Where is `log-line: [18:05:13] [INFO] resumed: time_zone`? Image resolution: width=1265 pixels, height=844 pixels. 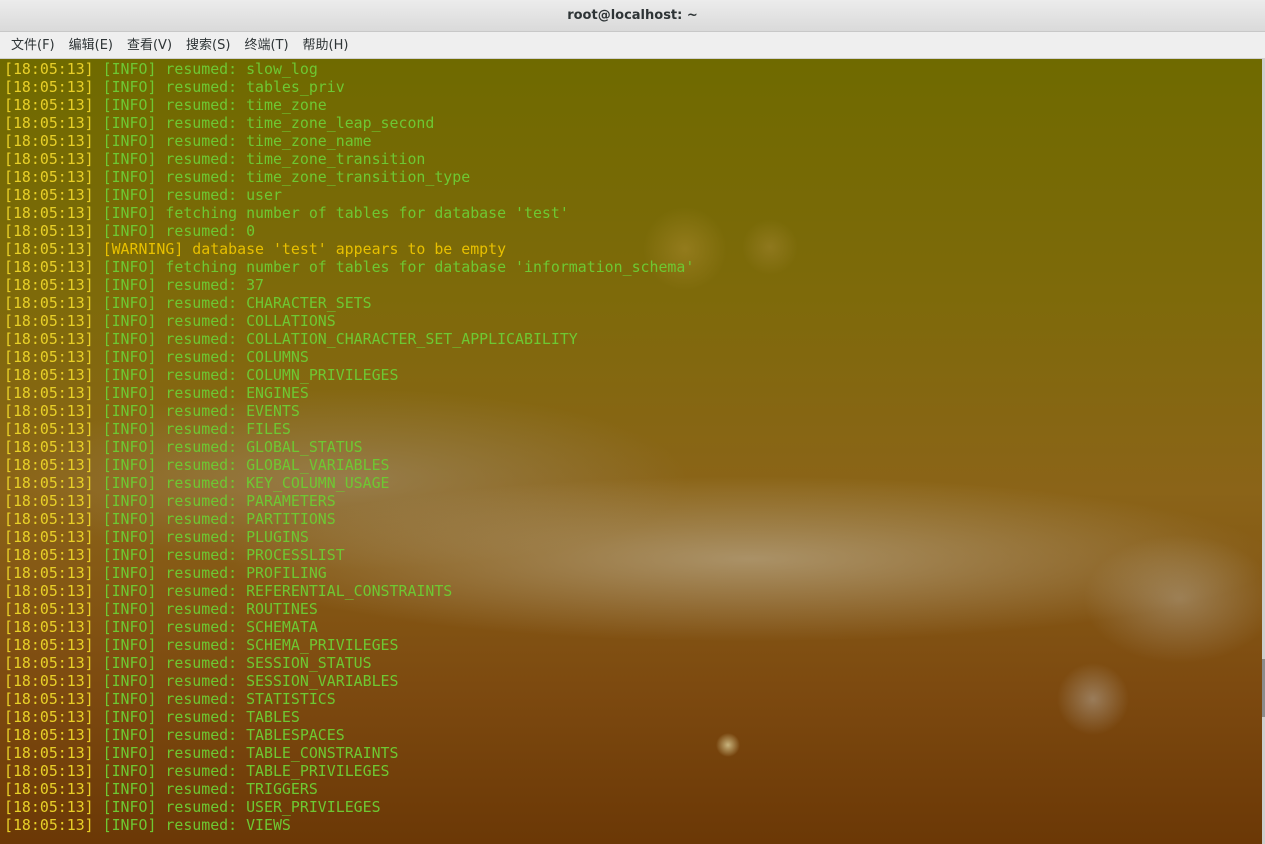 log-line: [18:05:13] [INFO] resumed: time_zone is located at coordinates (349, 105).